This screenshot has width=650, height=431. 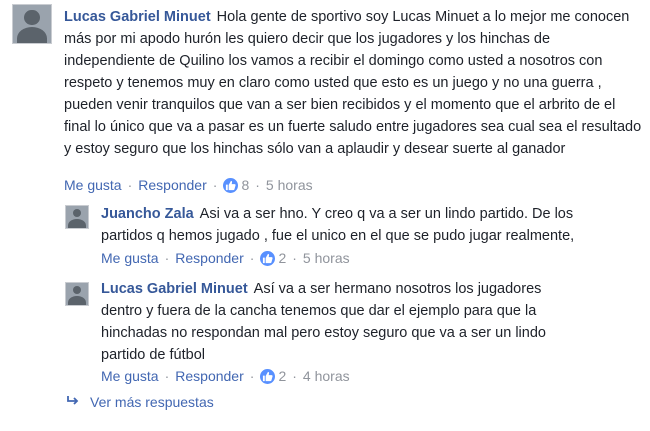 What do you see at coordinates (147, 214) in the screenshot?
I see `comment-author: Juancho Zala` at bounding box center [147, 214].